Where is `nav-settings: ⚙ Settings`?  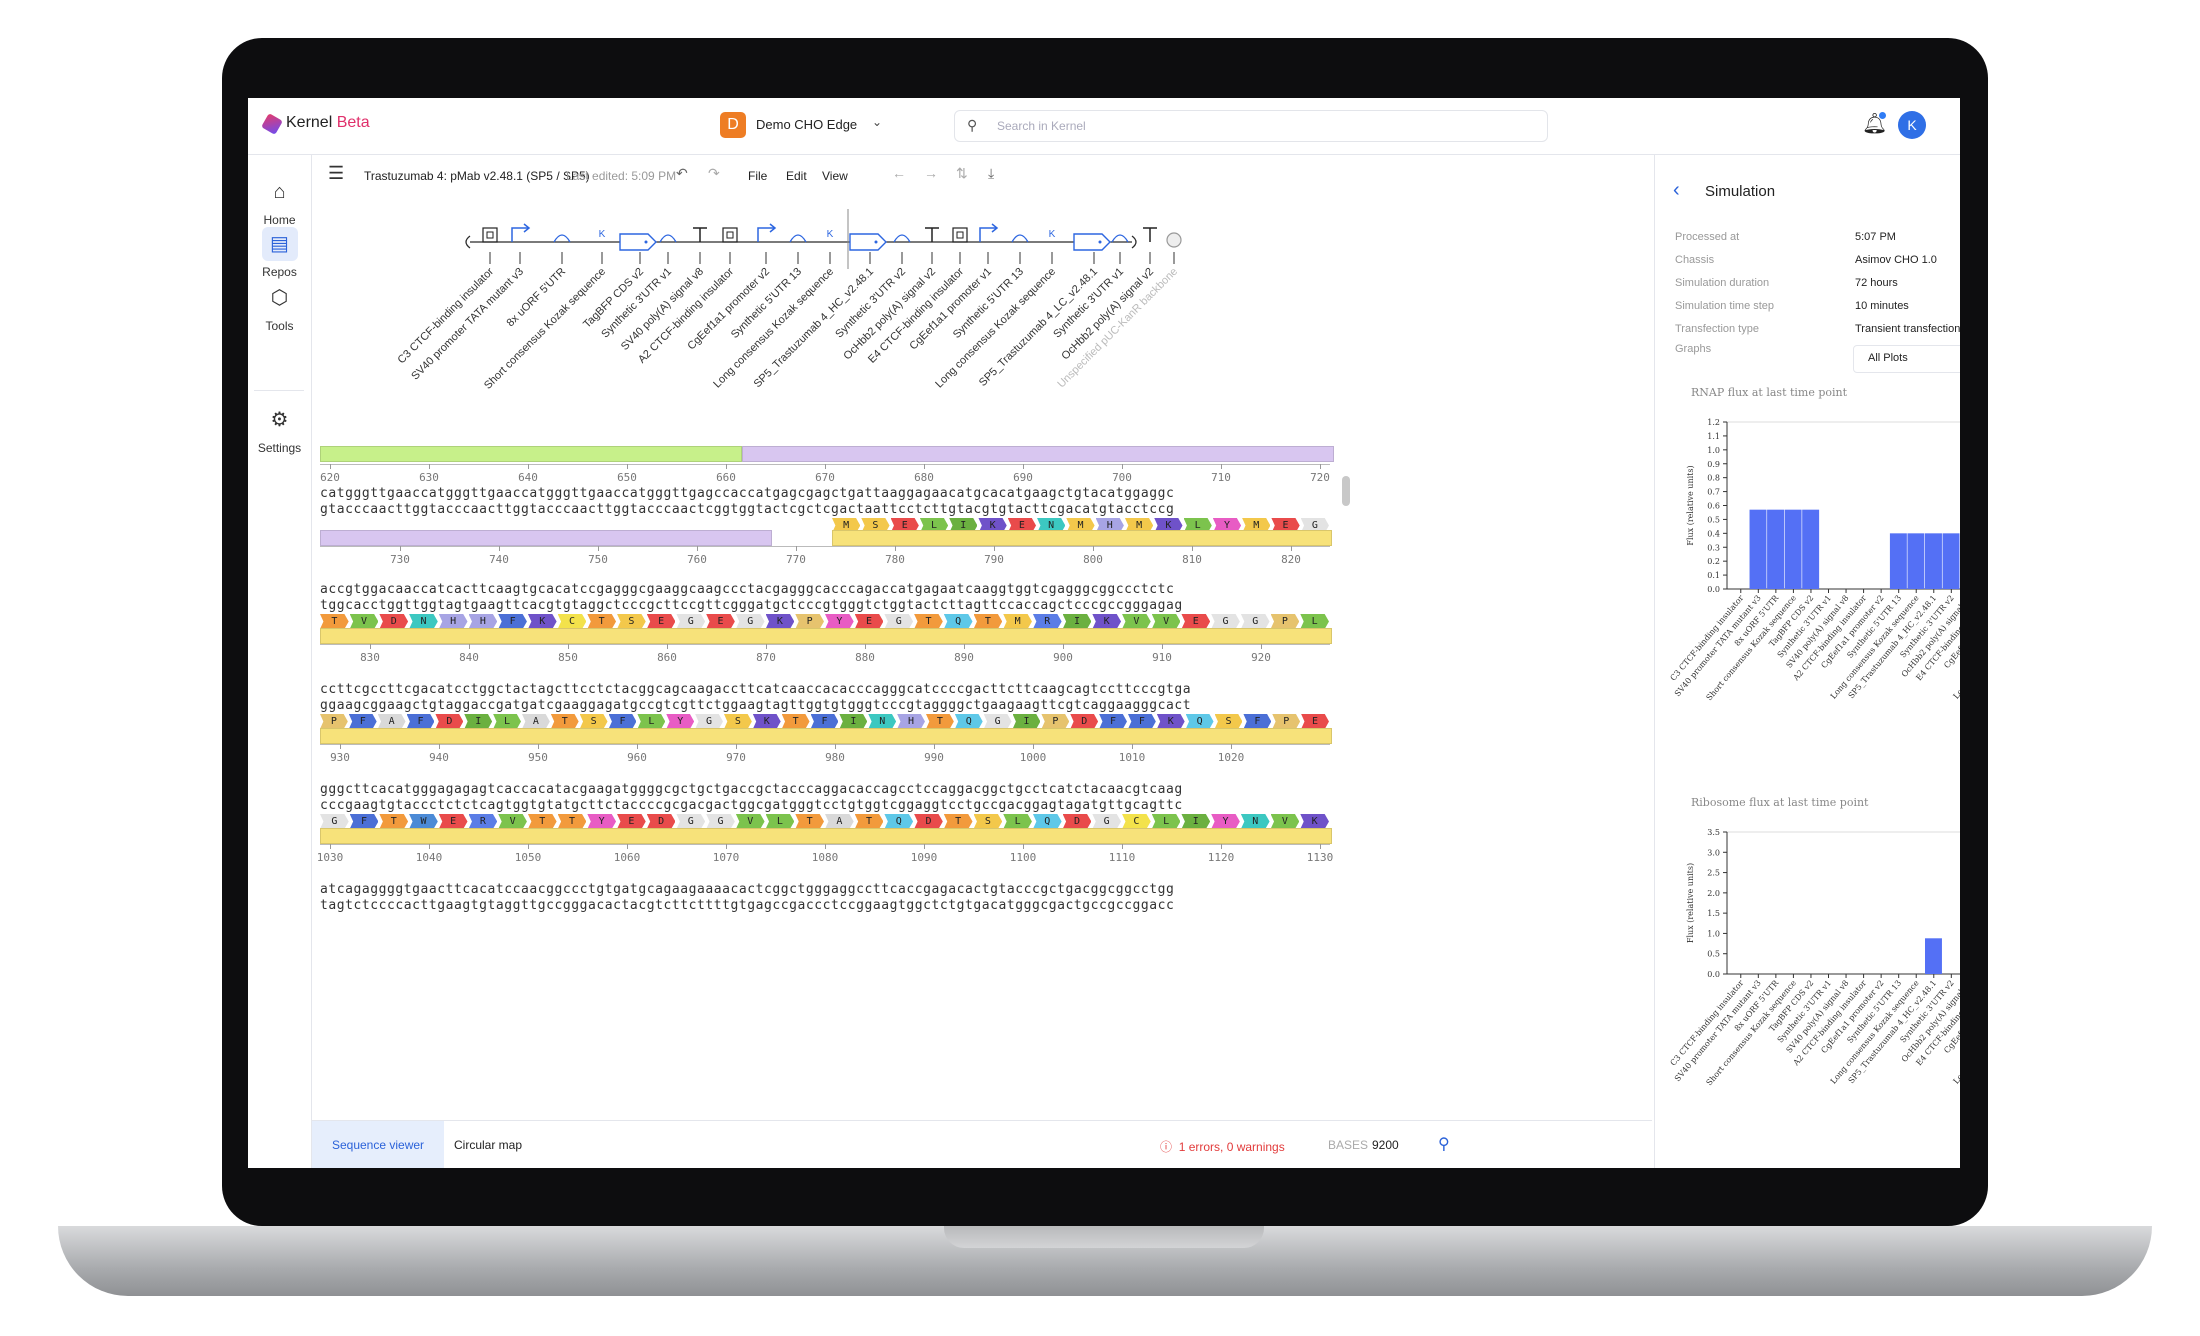 nav-settings: ⚙ Settings is located at coordinates (279, 429).